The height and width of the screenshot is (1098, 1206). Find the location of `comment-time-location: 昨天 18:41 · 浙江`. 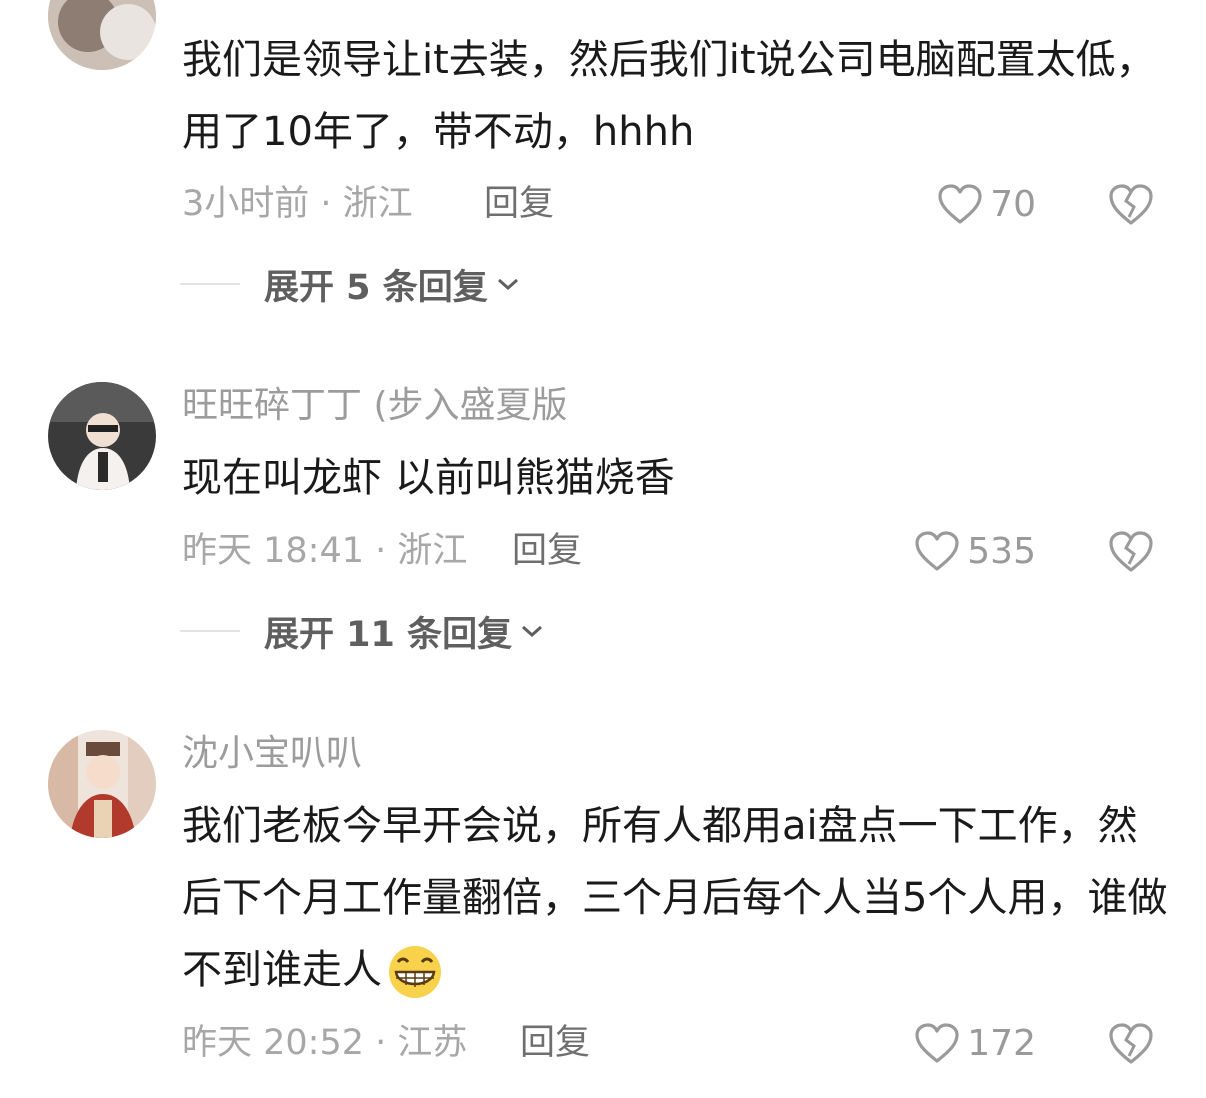

comment-time-location: 昨天 18:41 · 浙江 is located at coordinates (325, 551).